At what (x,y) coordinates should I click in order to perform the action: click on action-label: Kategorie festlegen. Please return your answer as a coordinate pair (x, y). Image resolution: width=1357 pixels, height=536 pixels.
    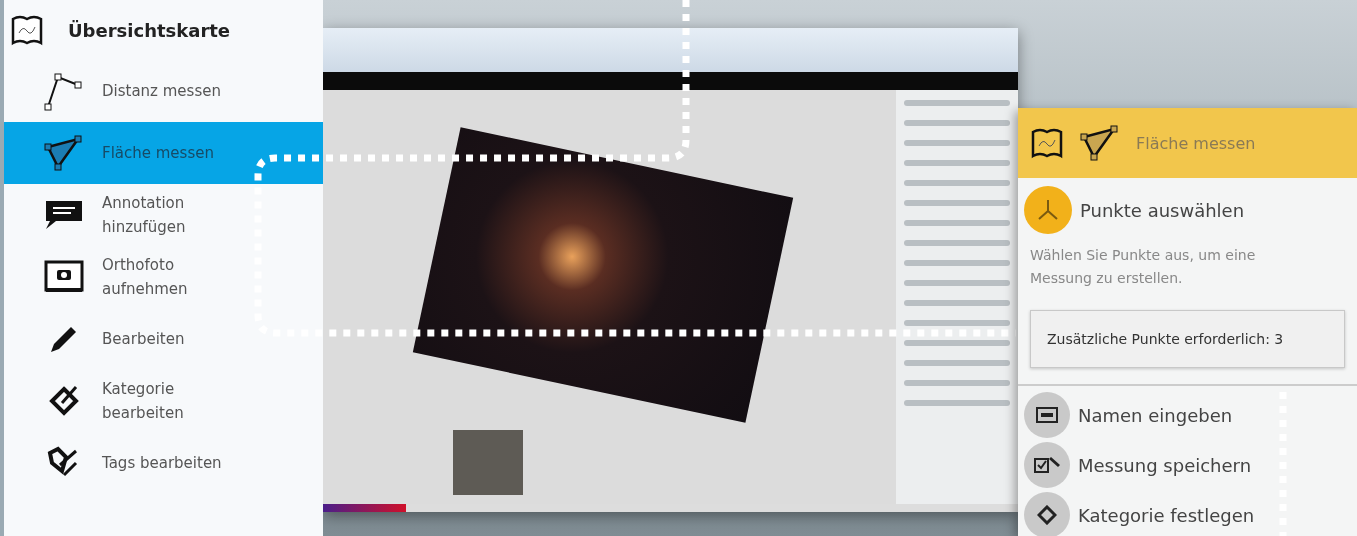
    Looking at the image, I should click on (1166, 515).